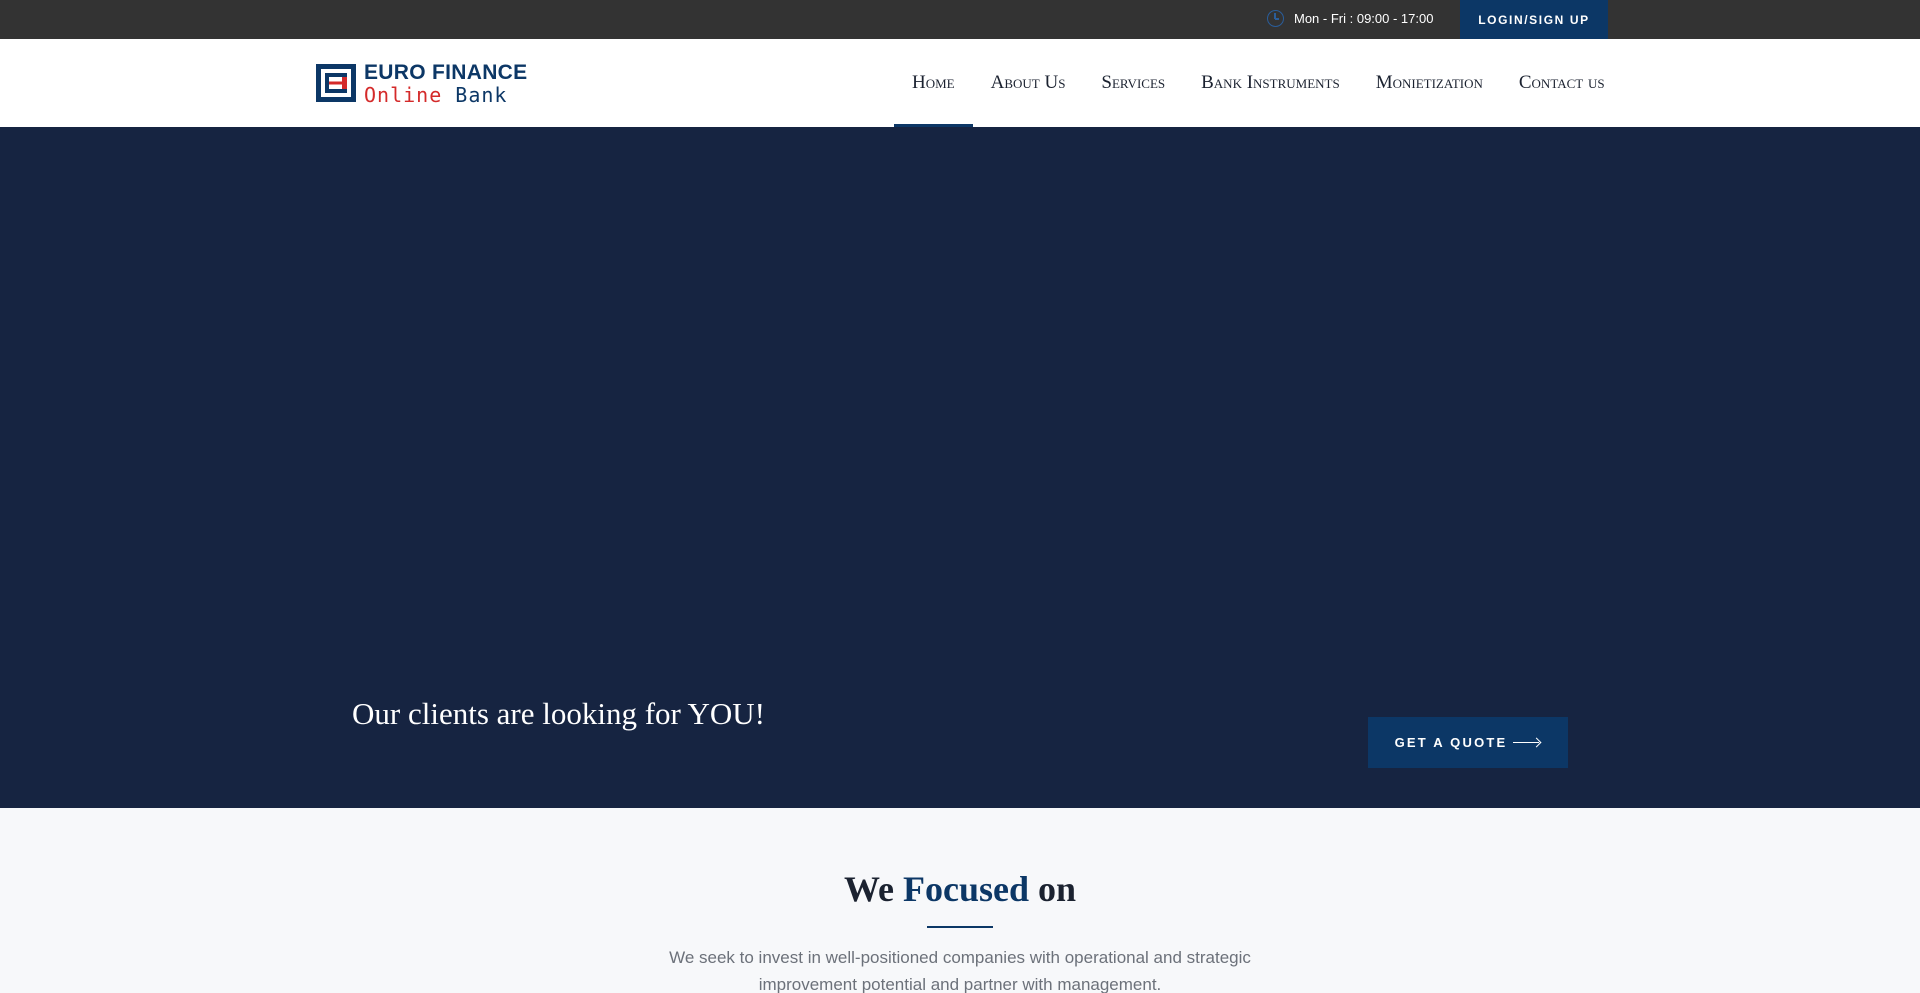  I want to click on business-hours-text: Mon - Fri : 09:00 - 17:00, so click(1364, 18).